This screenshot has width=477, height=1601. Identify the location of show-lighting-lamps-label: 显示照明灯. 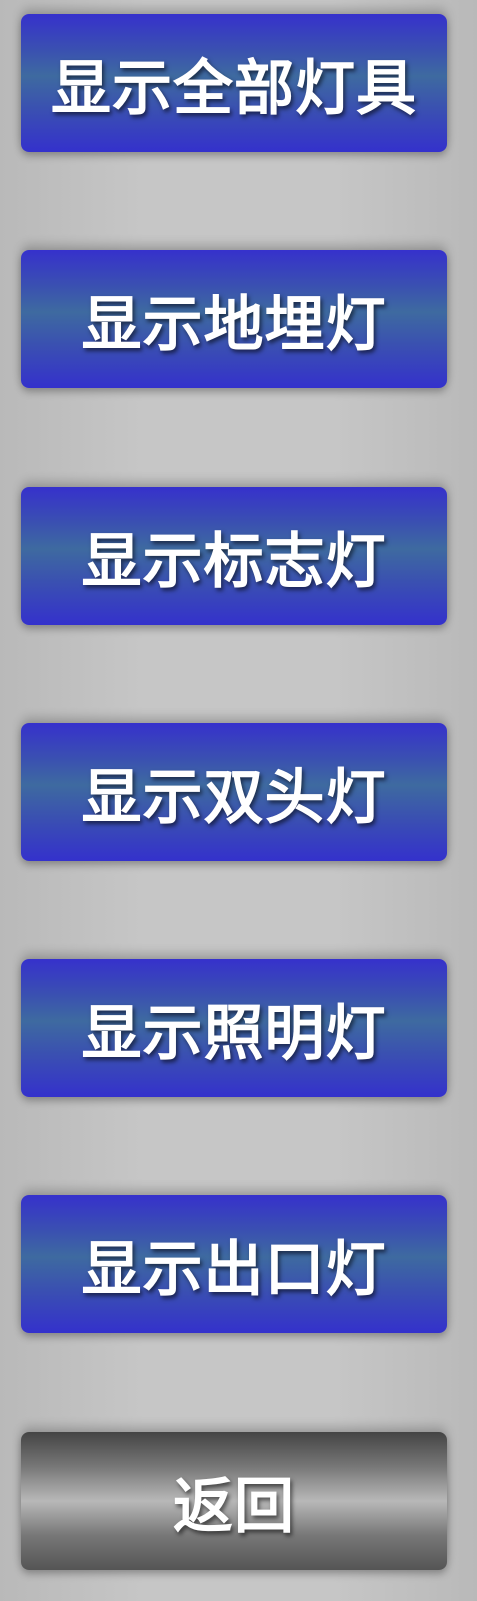
(234, 1033).